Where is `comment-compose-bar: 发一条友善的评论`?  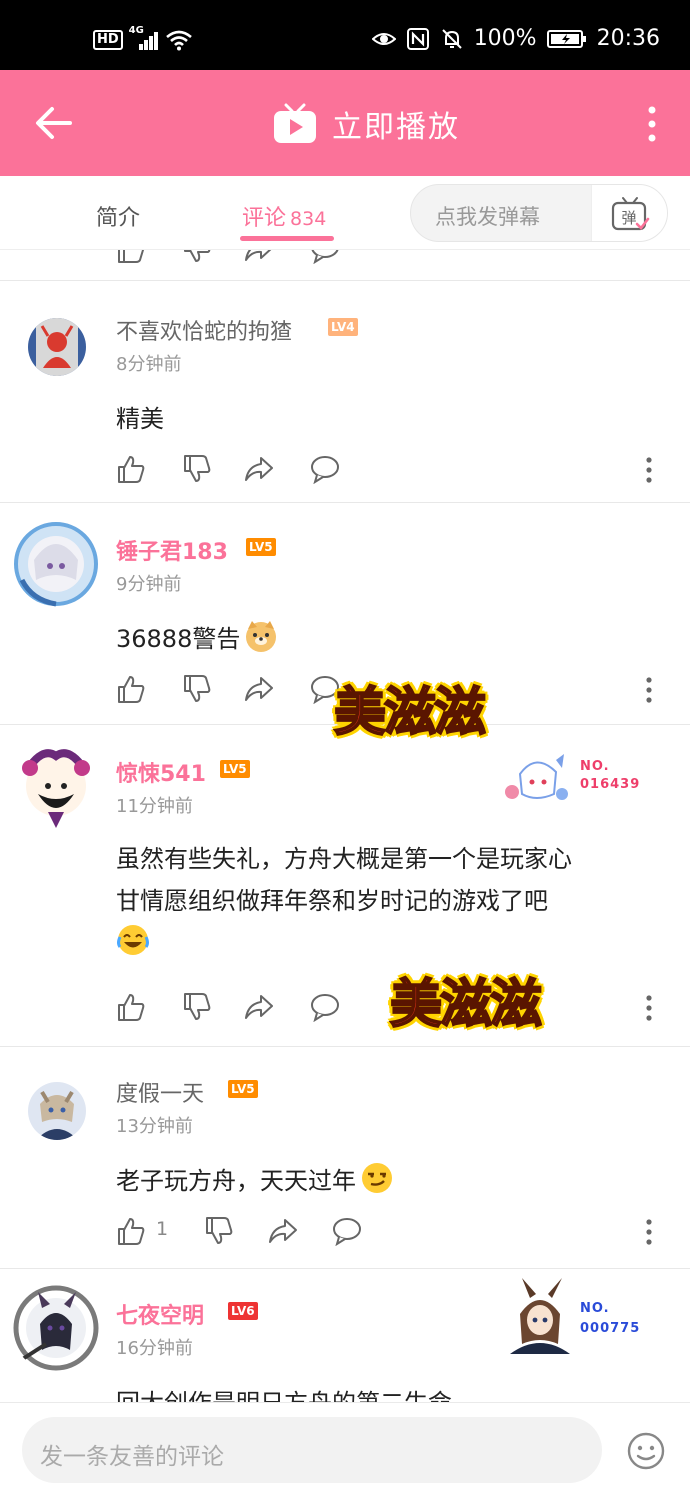 comment-compose-bar: 发一条友善的评论 is located at coordinates (345, 1449).